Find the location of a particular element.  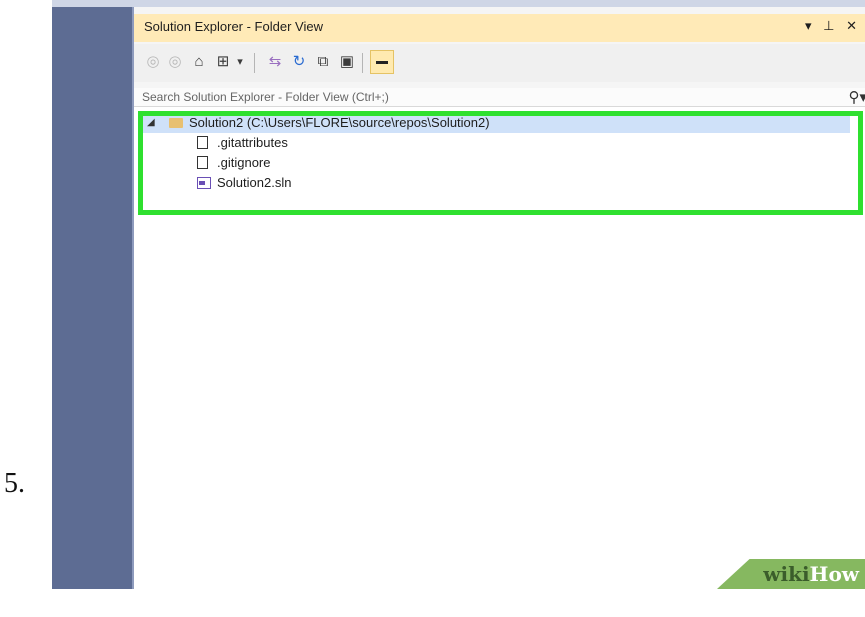

refresh-icon: ↻ is located at coordinates (299, 62).